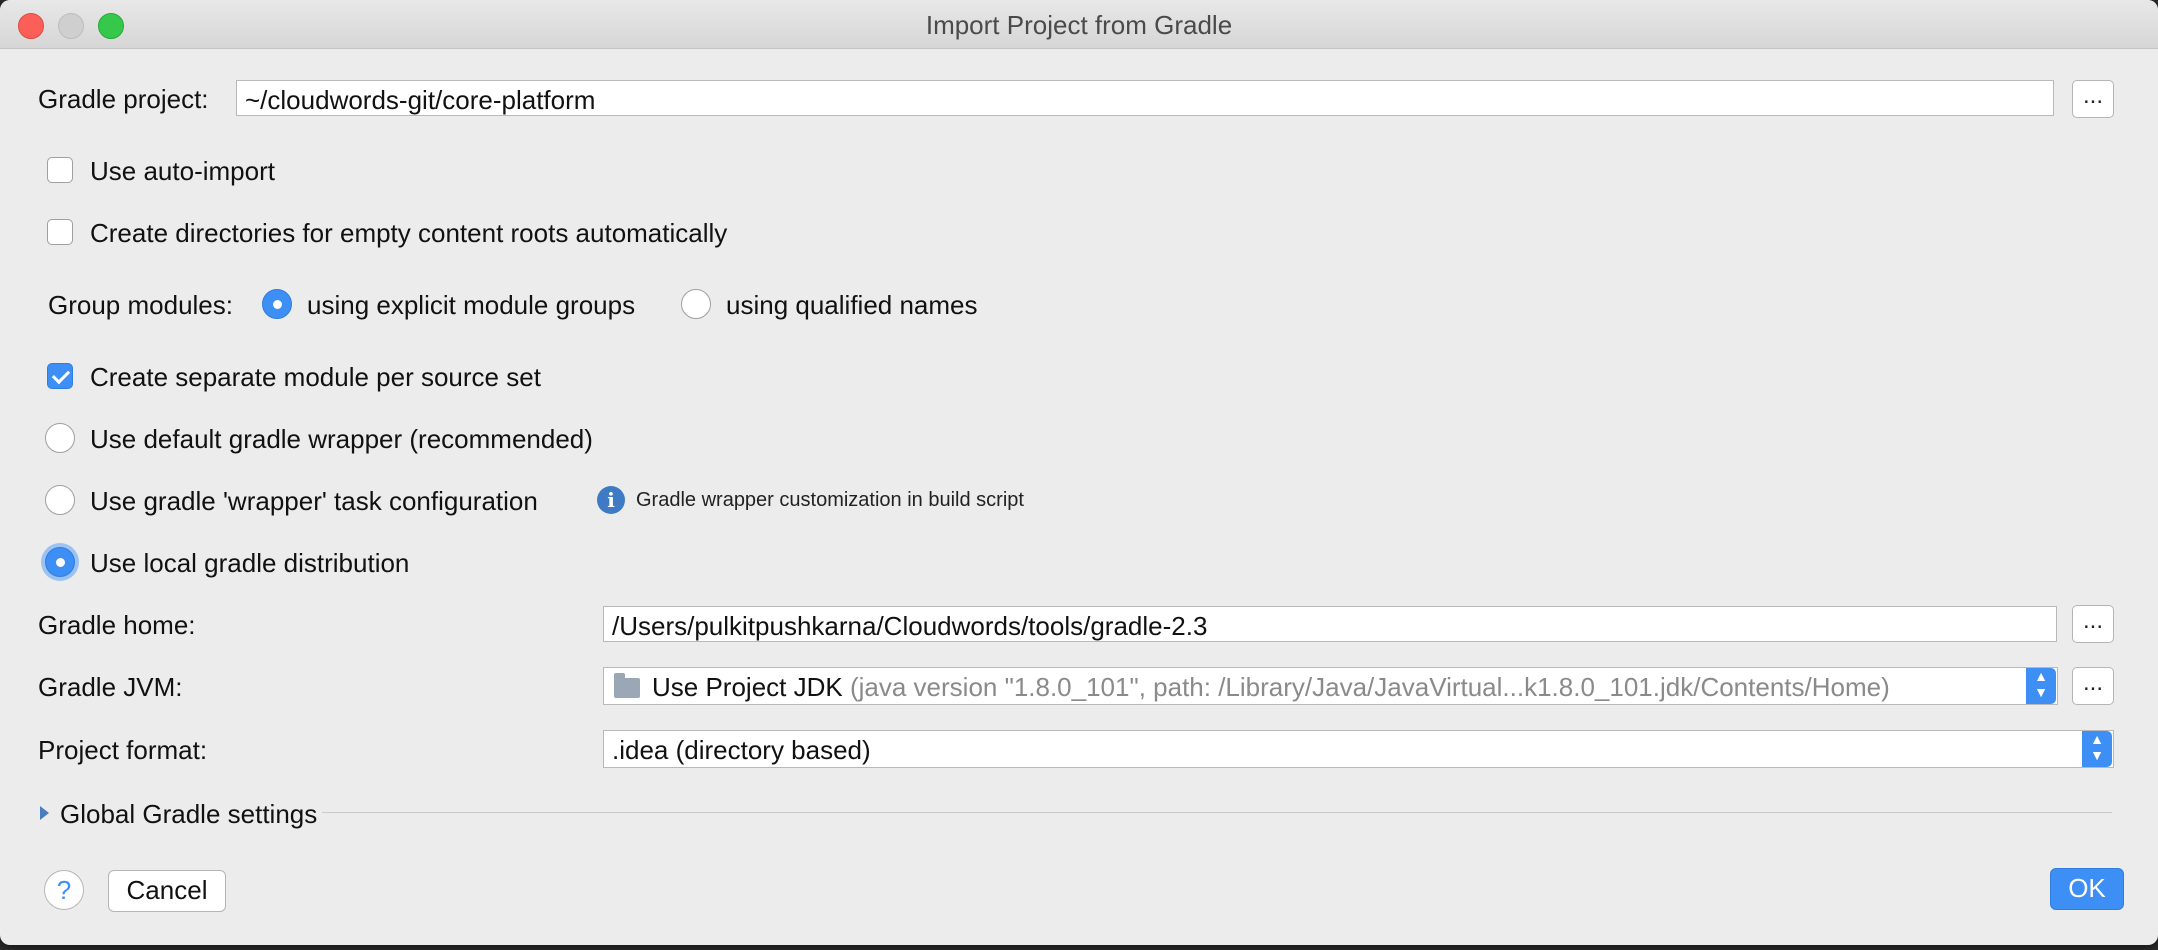  What do you see at coordinates (627, 685) in the screenshot?
I see `folder-icon` at bounding box center [627, 685].